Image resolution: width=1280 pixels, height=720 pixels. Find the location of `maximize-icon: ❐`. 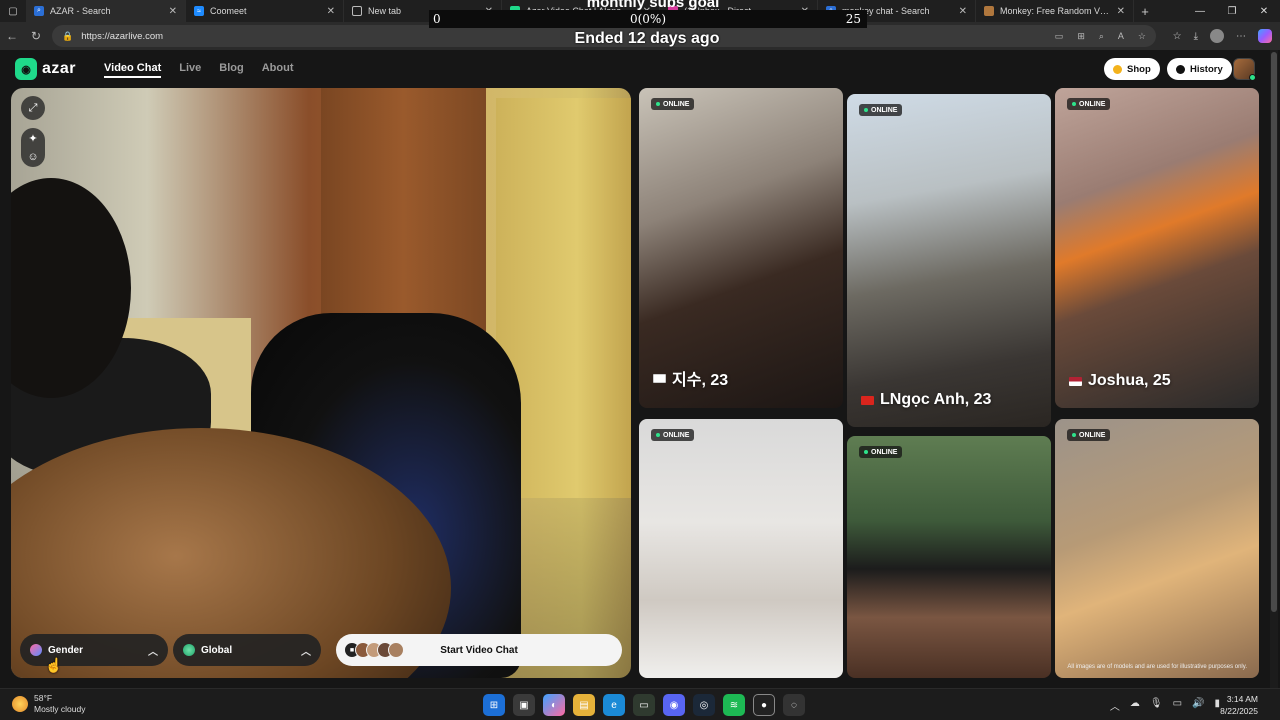

maximize-icon: ❐ is located at coordinates (1232, 11).